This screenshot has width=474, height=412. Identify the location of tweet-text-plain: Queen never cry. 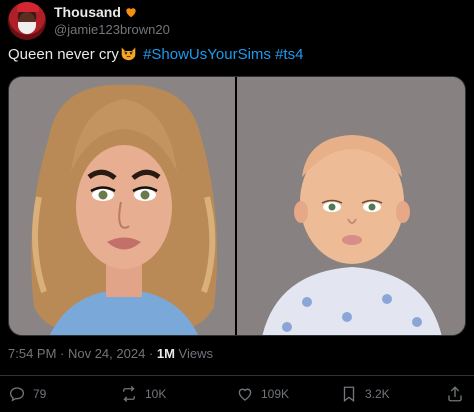
(63, 54).